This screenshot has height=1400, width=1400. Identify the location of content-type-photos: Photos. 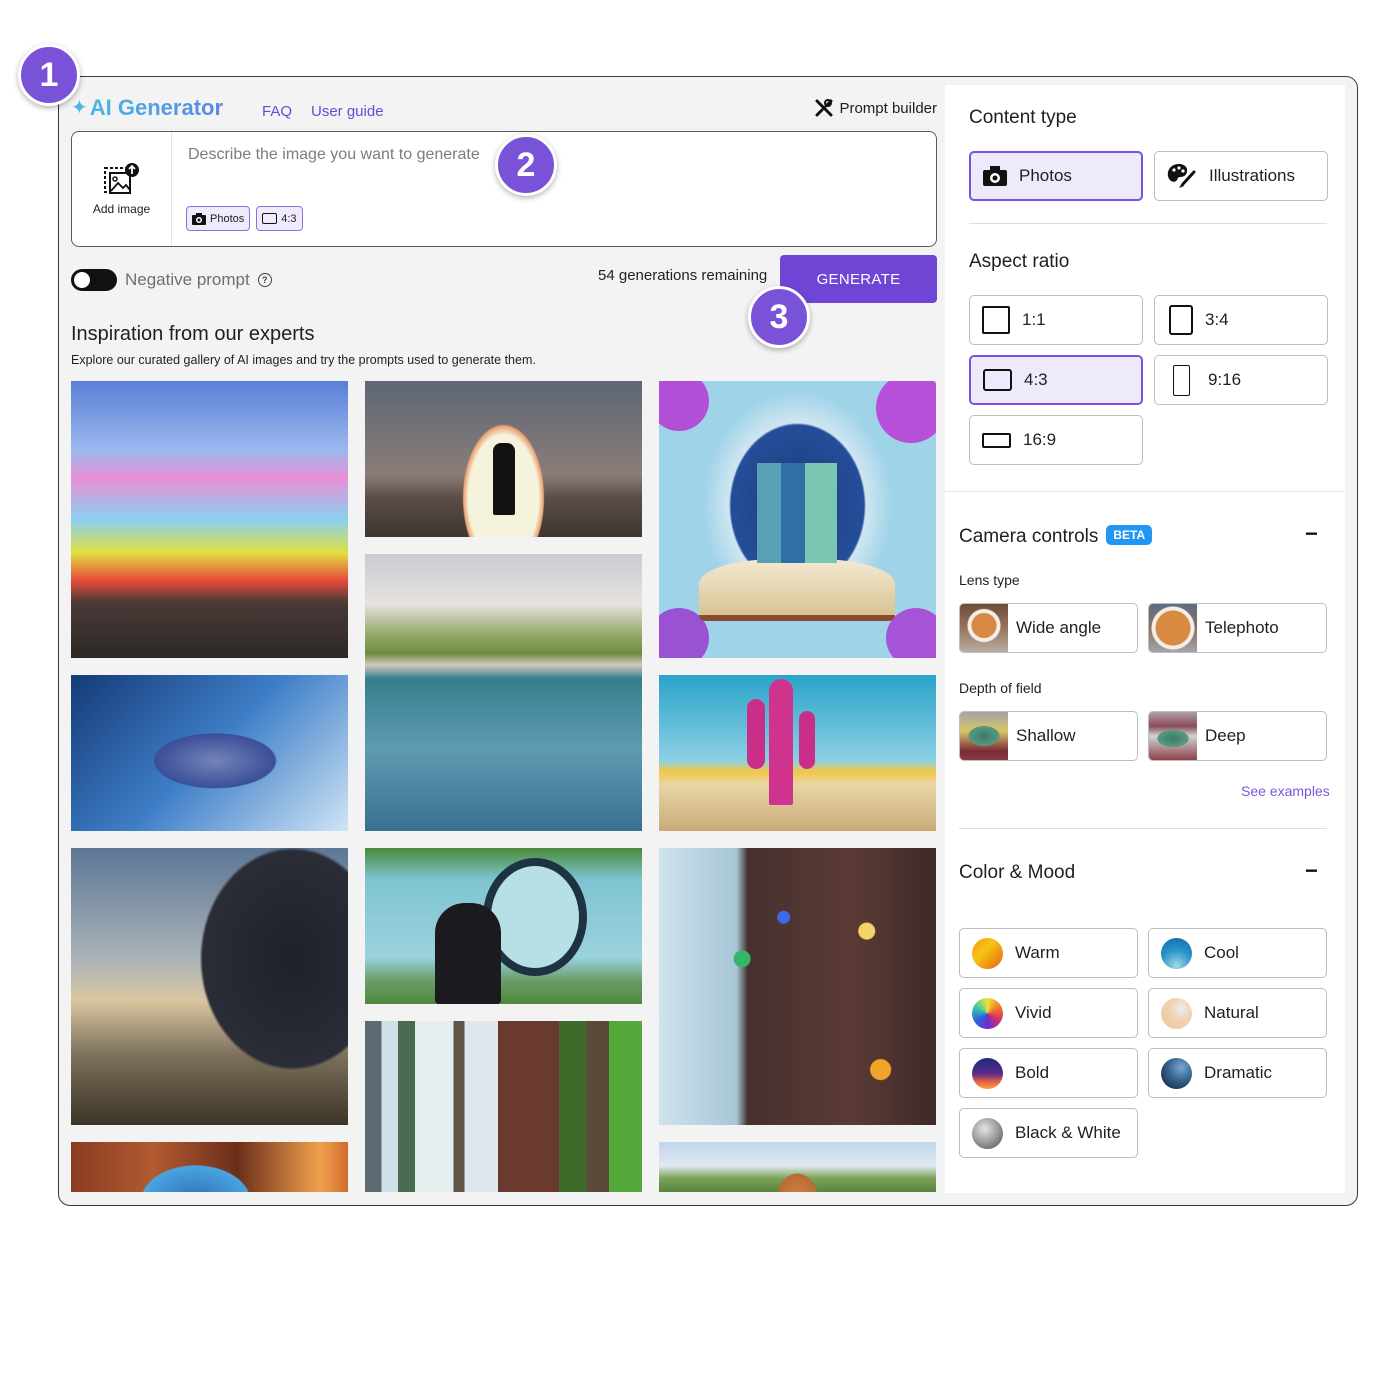
(1056, 176).